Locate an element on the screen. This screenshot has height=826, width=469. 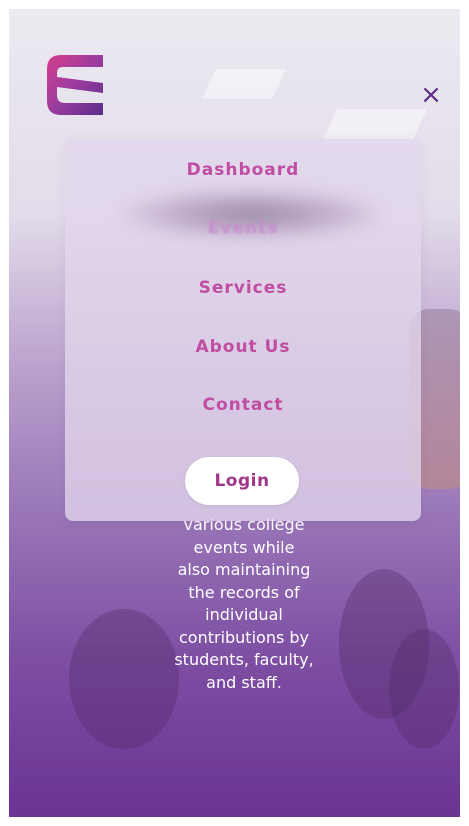
hero-line: contributions by is located at coordinates (243, 637).